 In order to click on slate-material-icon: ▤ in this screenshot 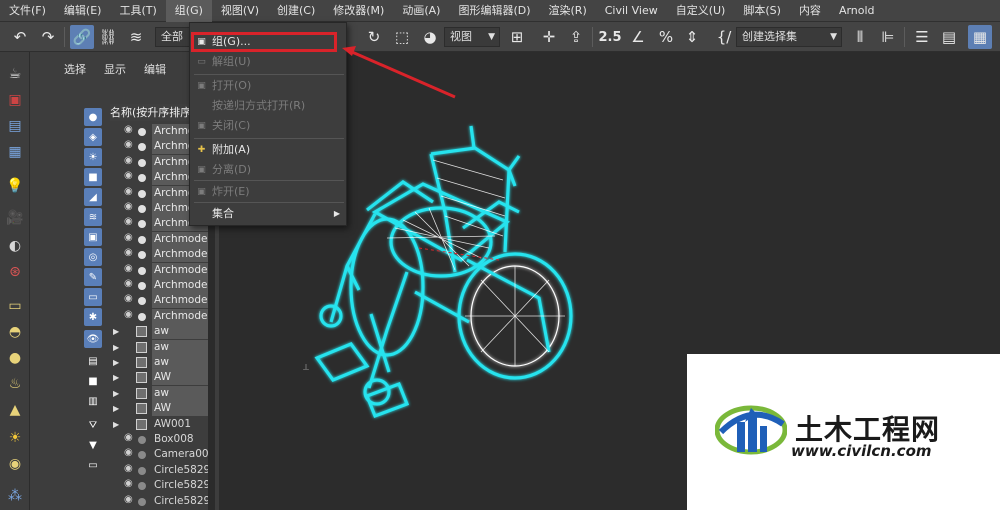, I will do `click(15, 126)`.